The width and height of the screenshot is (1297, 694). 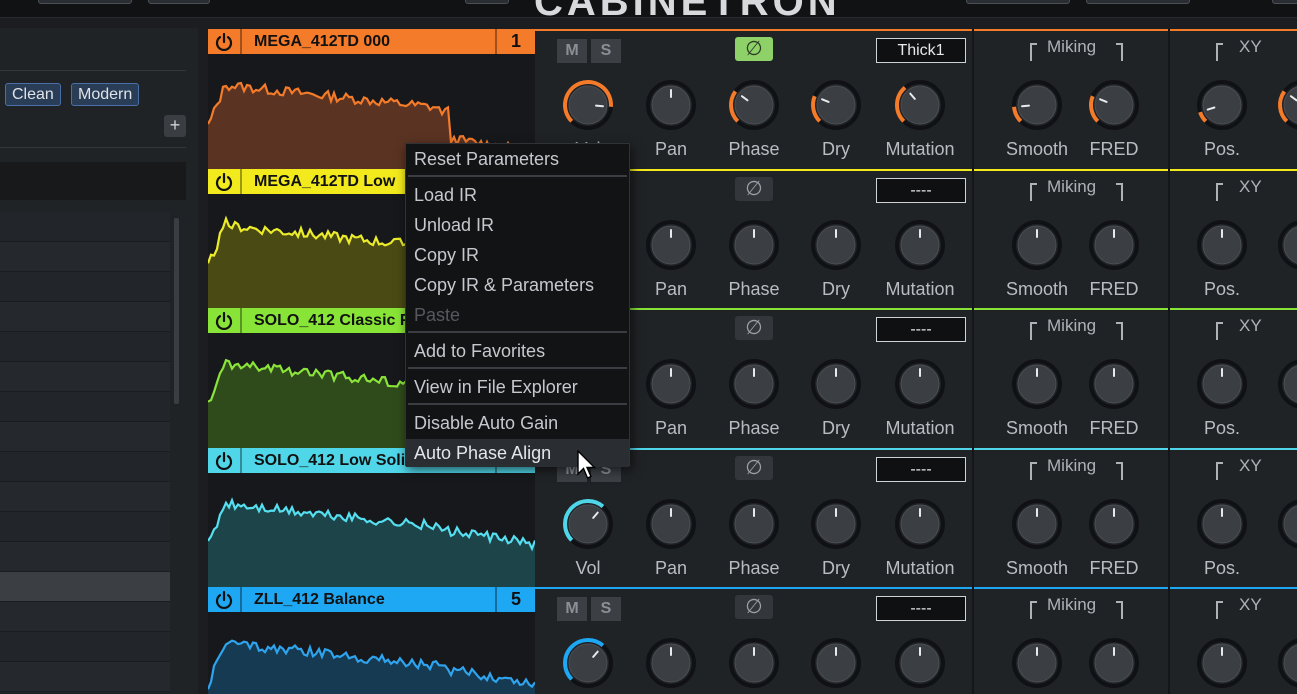 What do you see at coordinates (973, 378) in the screenshot?
I see `section-divider` at bounding box center [973, 378].